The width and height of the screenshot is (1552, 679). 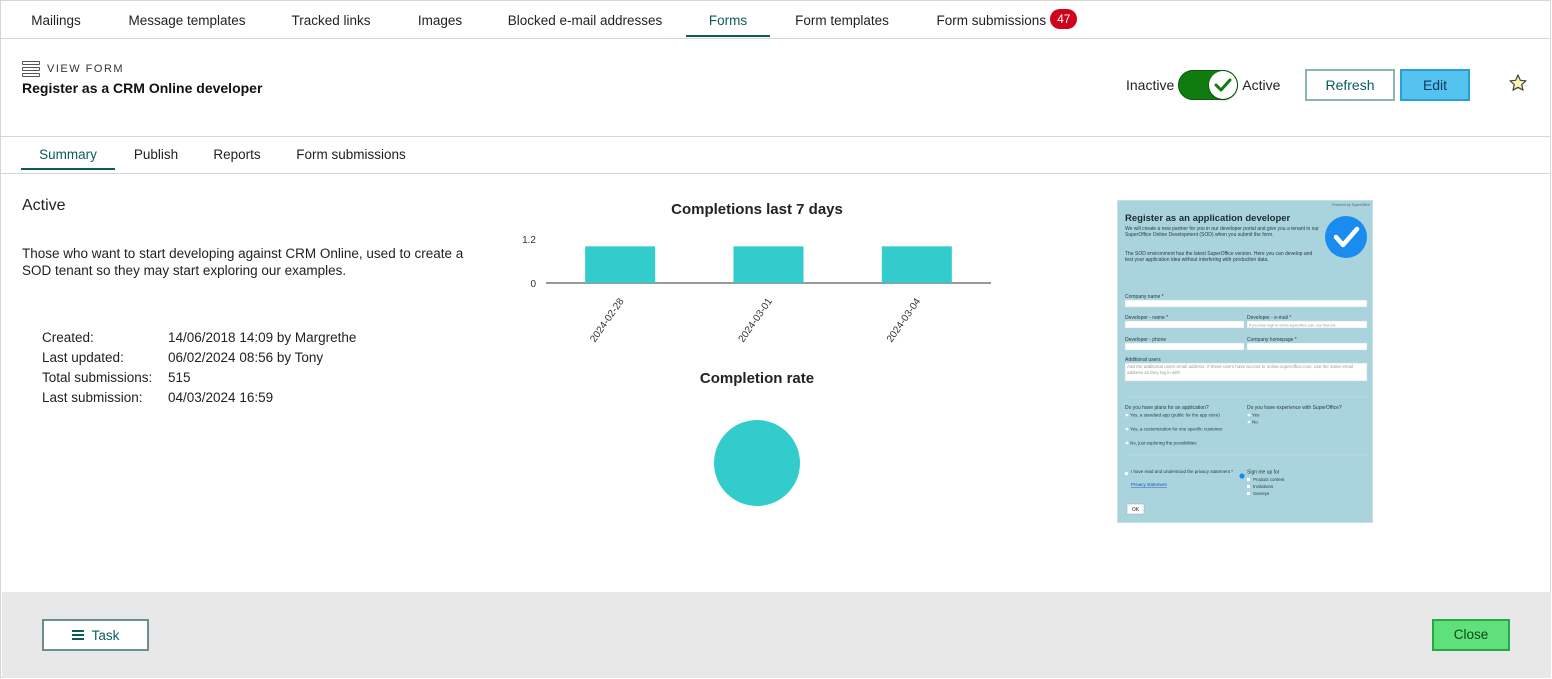 What do you see at coordinates (1167, 408) in the screenshot?
I see `preview-plans-question: Do you have plans for an application?` at bounding box center [1167, 408].